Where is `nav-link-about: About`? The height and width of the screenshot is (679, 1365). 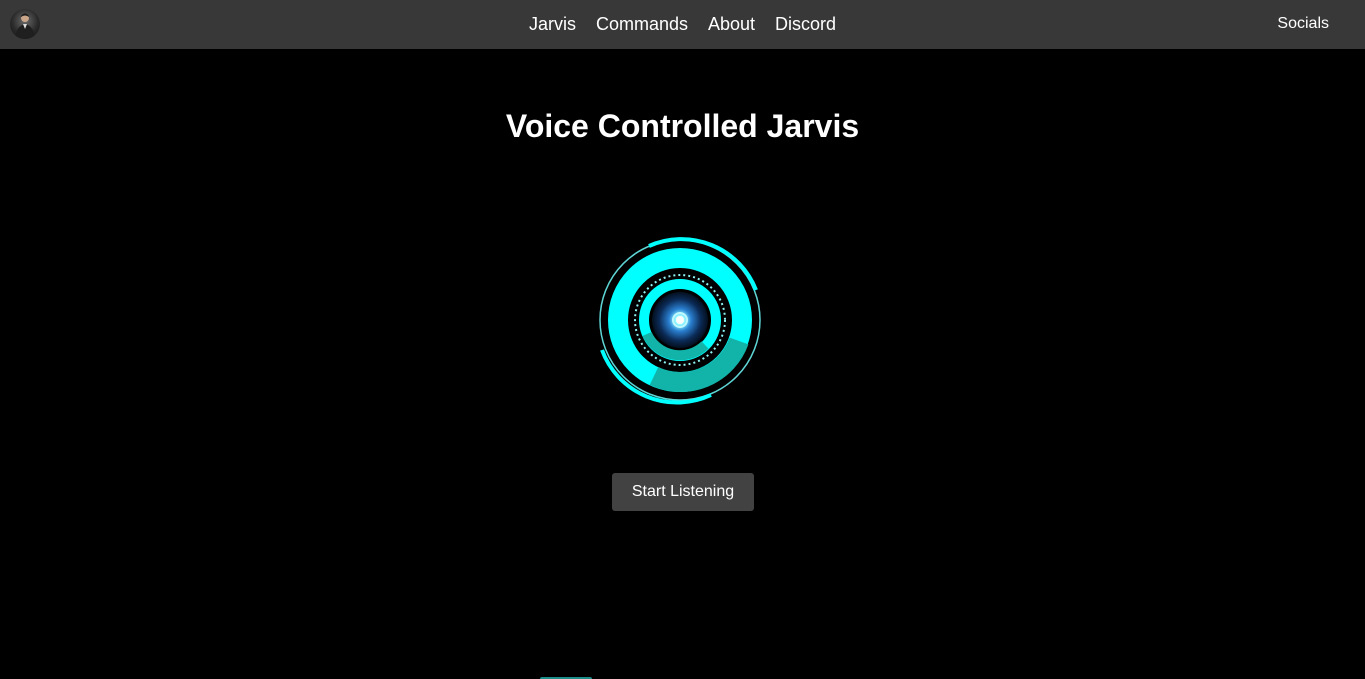 nav-link-about: About is located at coordinates (731, 24).